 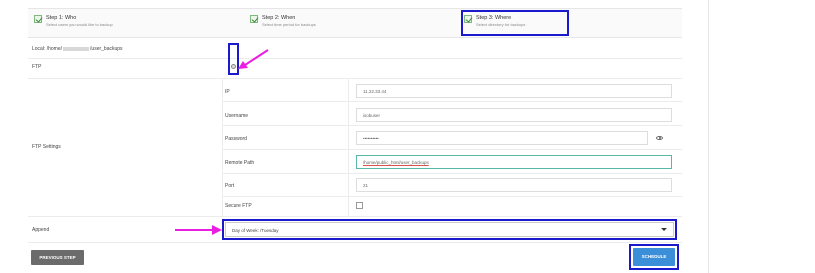 I want to click on step-title: Step 1: Who, so click(x=61, y=18).